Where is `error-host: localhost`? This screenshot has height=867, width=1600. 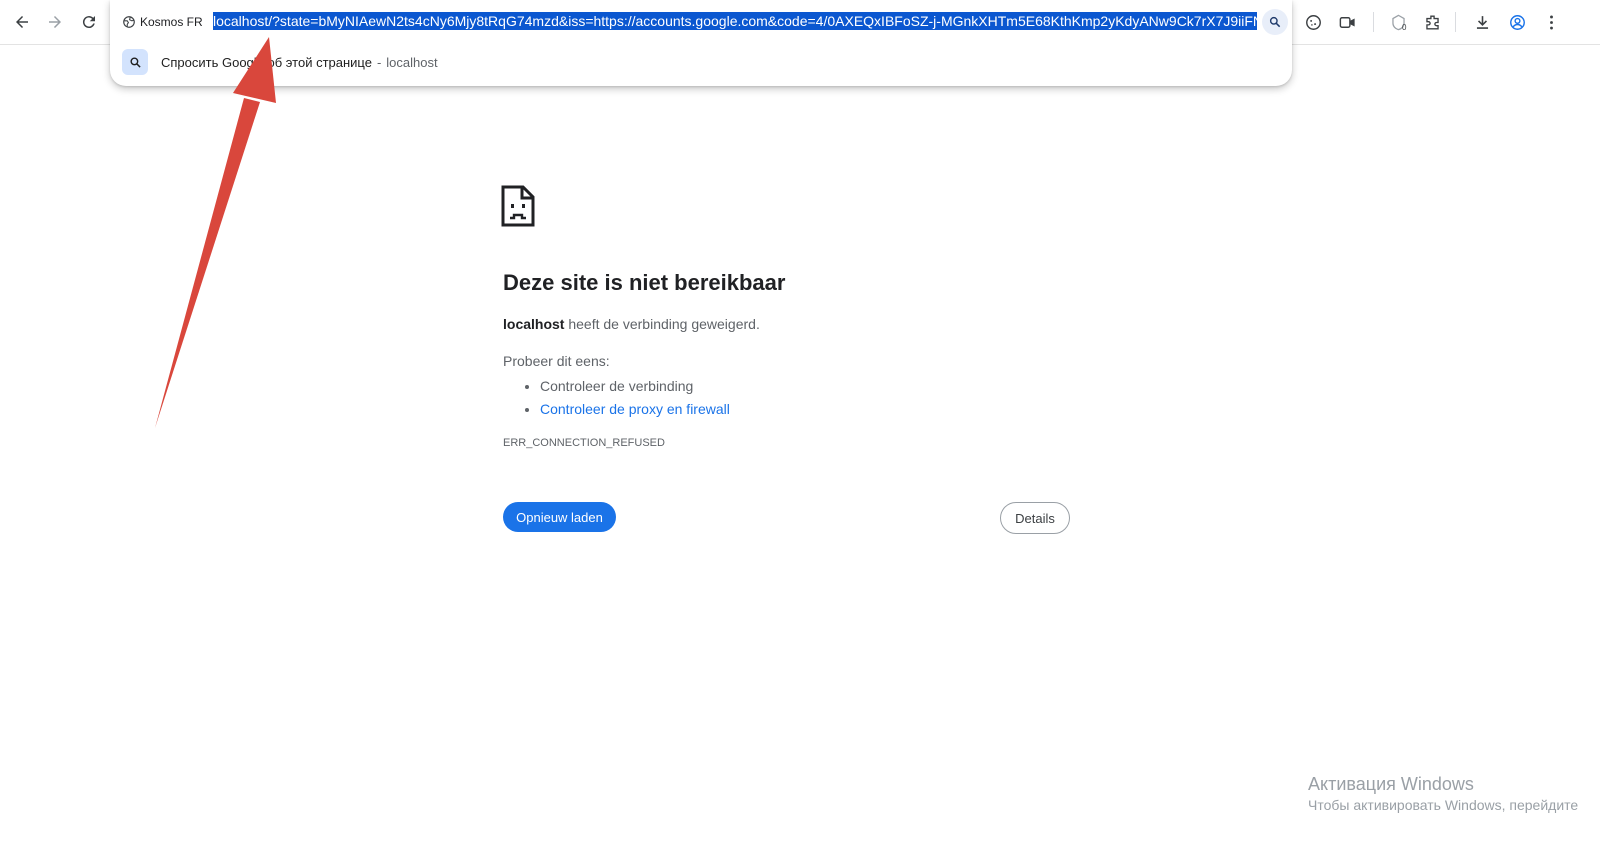
error-host: localhost is located at coordinates (534, 324).